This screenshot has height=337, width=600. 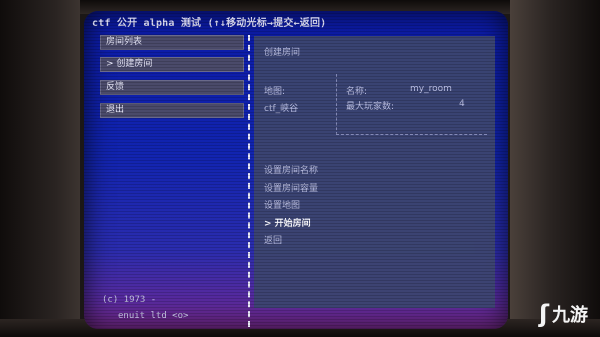 I want to click on option-start-room: > 开始房间, so click(x=287, y=222).